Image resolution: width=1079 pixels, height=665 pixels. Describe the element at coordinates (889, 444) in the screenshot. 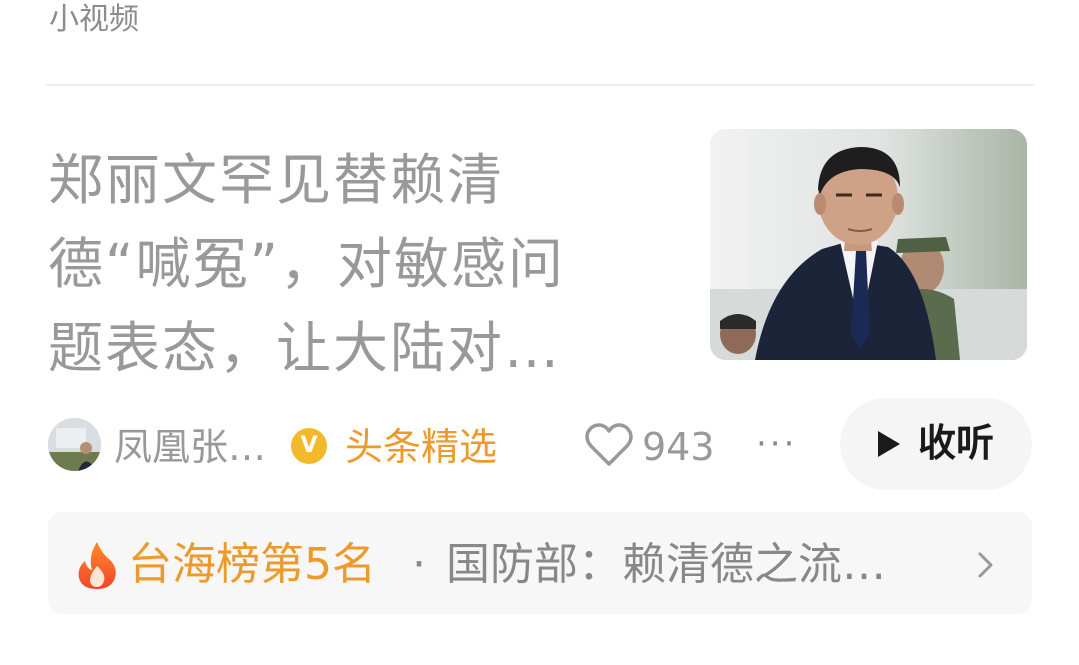

I see `play-icon` at that location.